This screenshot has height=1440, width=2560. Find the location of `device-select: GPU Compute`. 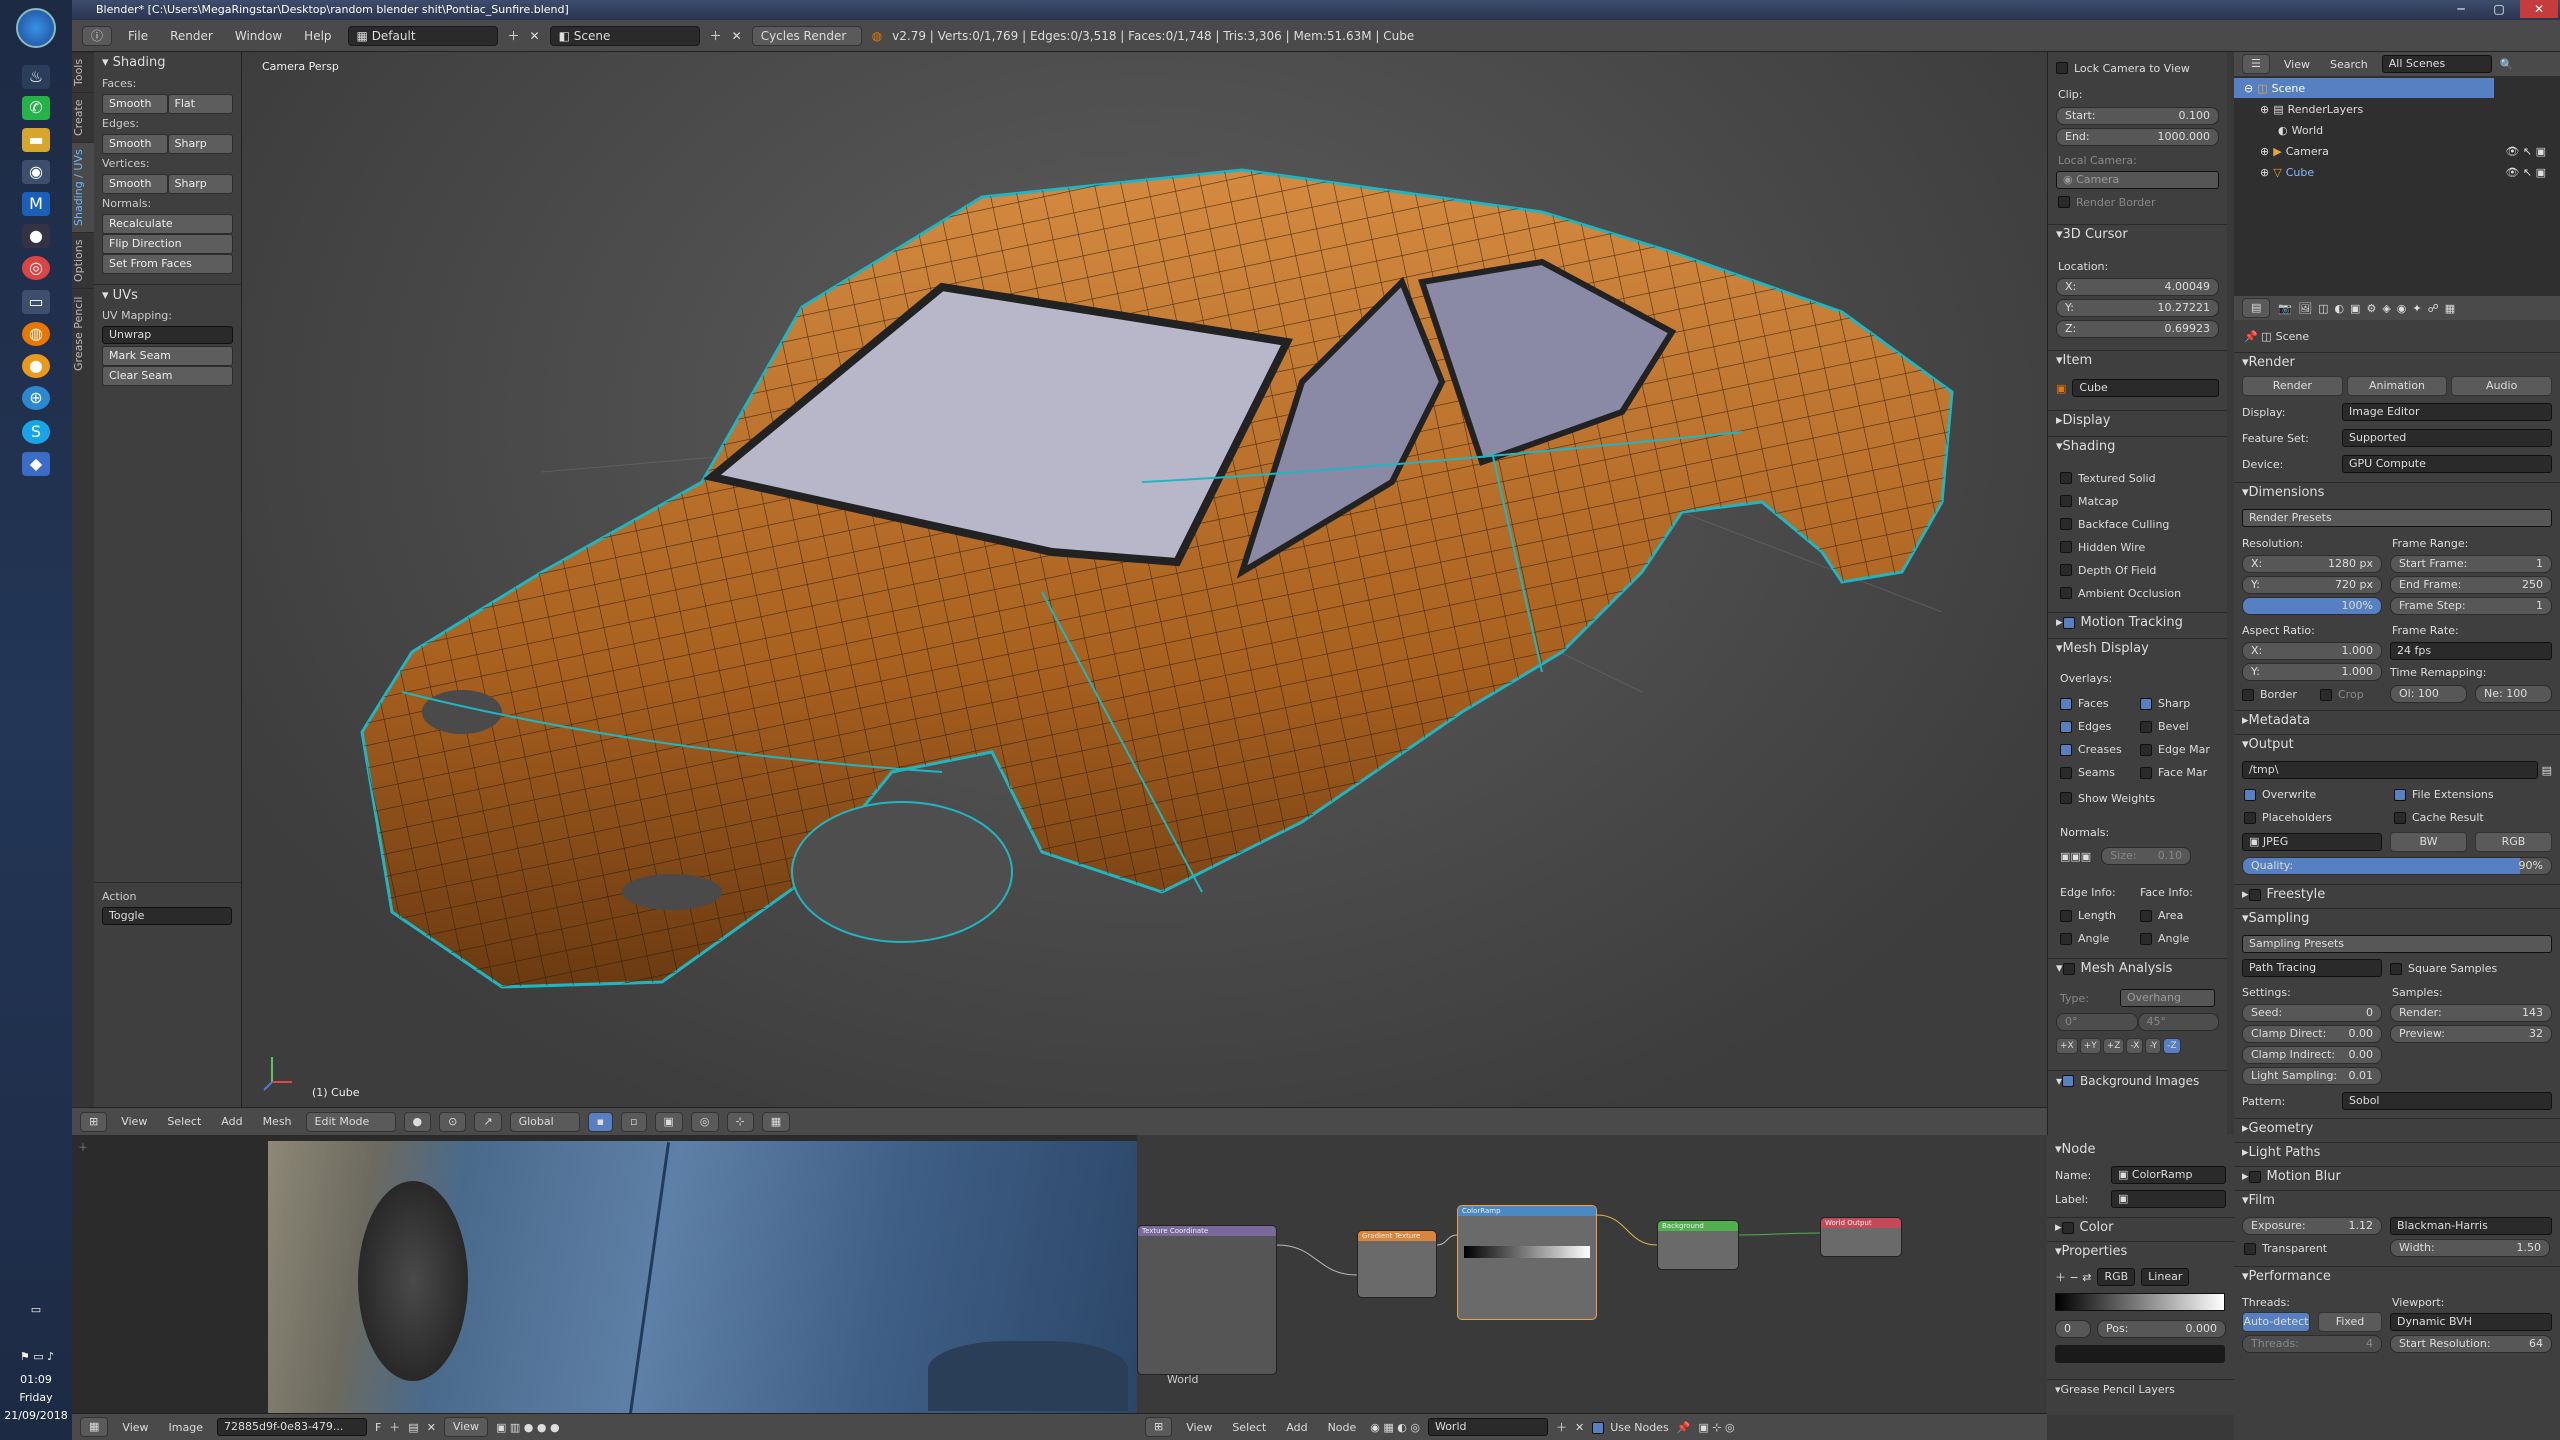

device-select: GPU Compute is located at coordinates (2447, 464).